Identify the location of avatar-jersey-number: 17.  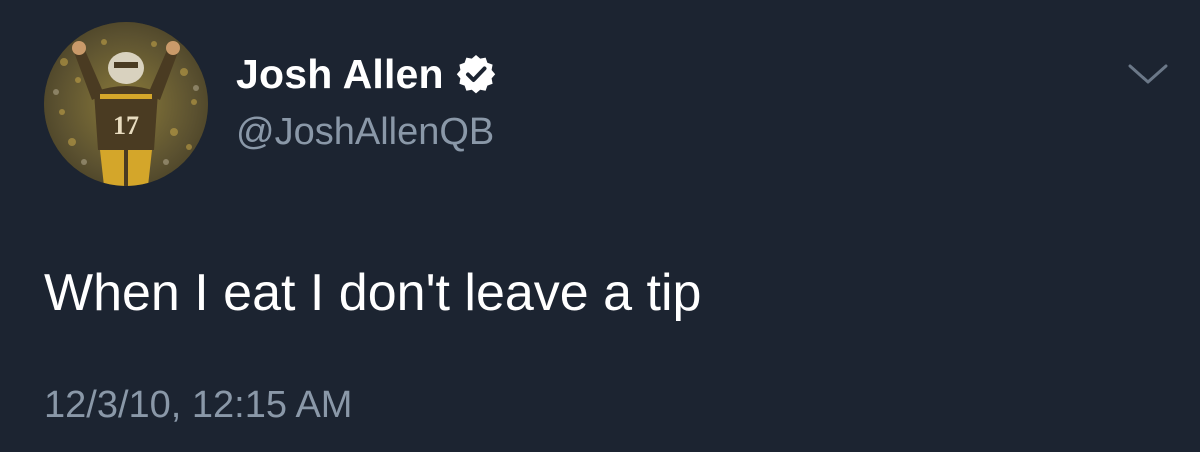
(126, 125).